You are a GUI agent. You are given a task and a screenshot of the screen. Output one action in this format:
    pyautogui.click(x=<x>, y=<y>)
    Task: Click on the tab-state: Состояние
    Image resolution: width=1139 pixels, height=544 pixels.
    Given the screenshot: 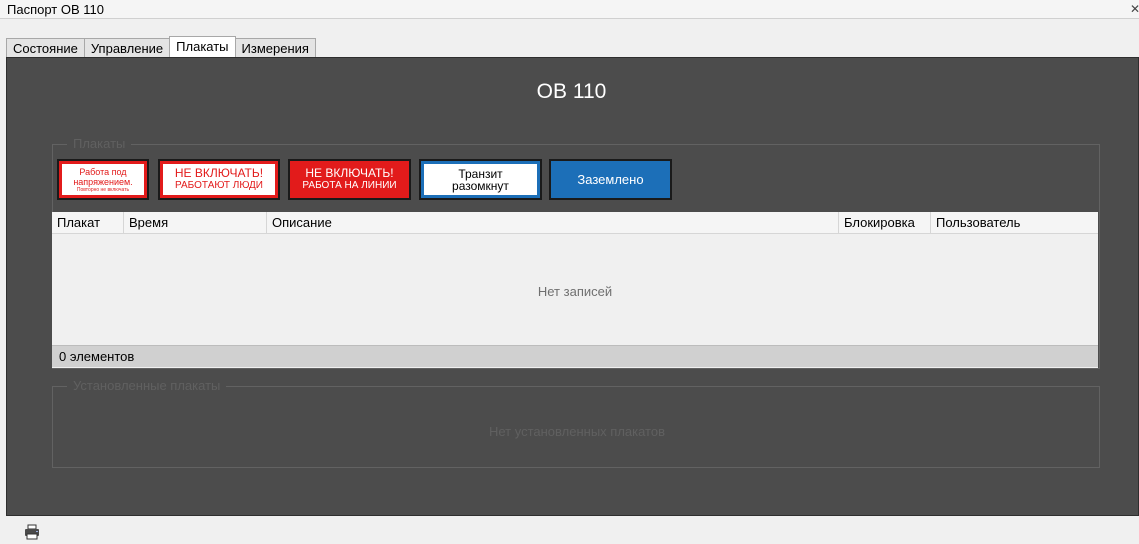 What is the action you would take?
    pyautogui.click(x=45, y=47)
    